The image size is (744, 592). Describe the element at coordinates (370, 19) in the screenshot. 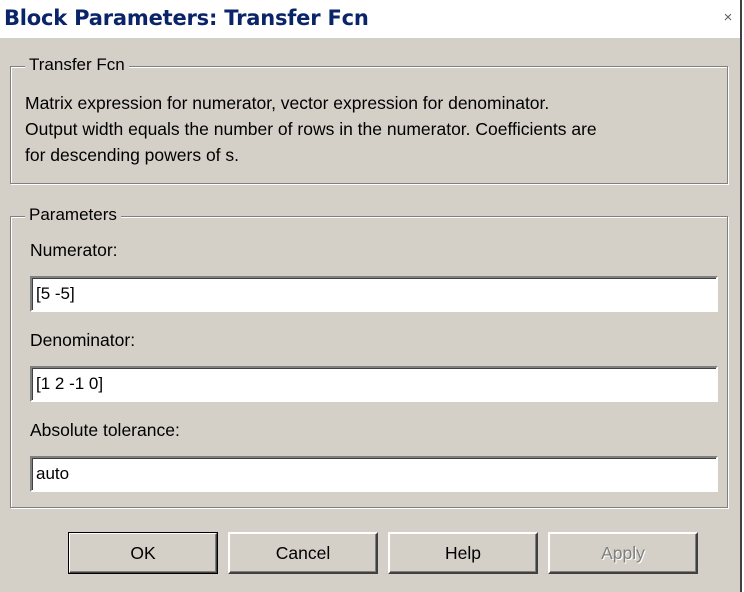

I see `title-bar: Block Parameters: Transfer Fcn ×` at that location.